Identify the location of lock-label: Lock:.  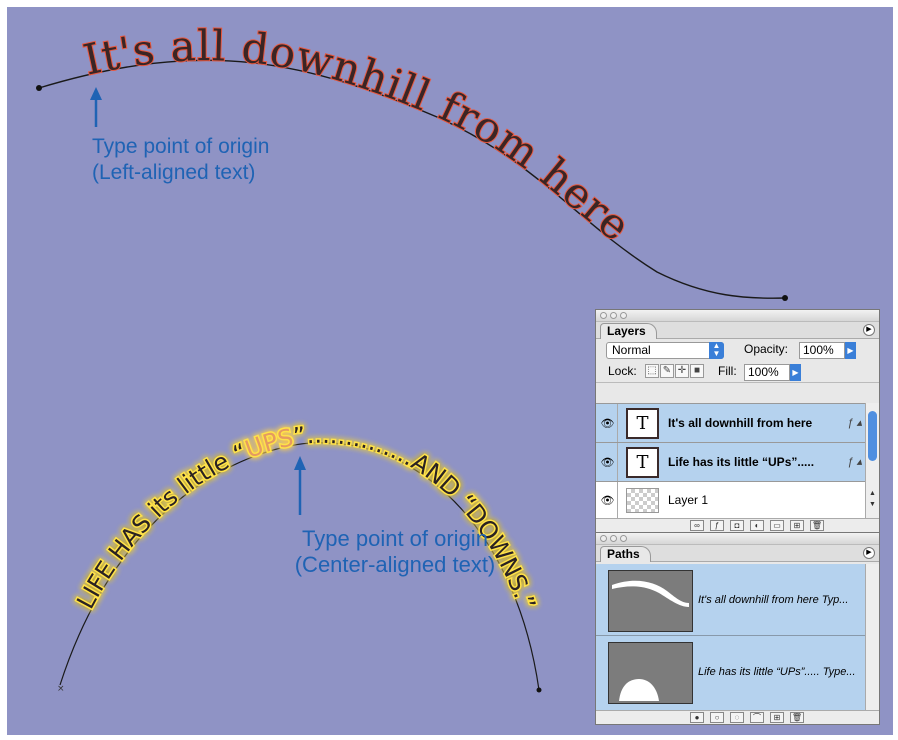
(622, 371).